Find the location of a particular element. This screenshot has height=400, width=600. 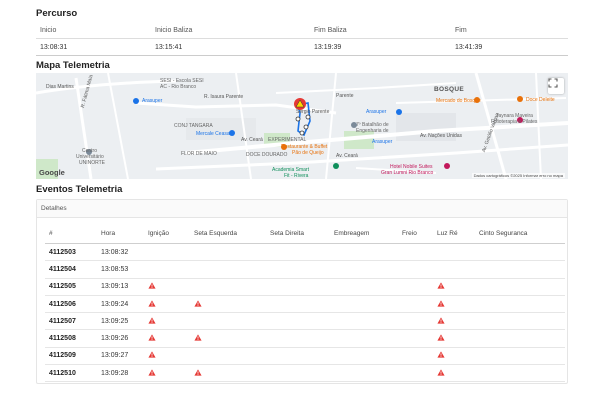

event-hora: 13:09:28 is located at coordinates (115, 373).